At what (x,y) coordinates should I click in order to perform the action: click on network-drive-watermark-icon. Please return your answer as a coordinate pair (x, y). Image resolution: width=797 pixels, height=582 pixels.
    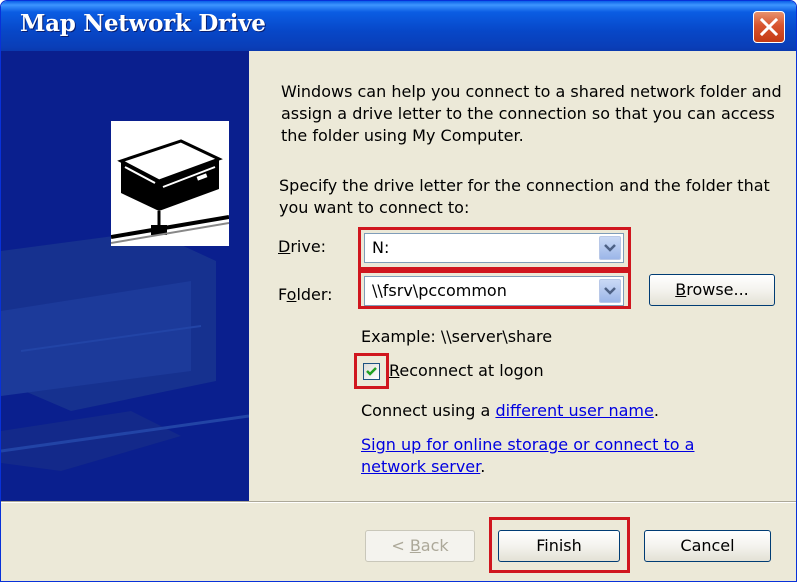
    Looking at the image, I should click on (125, 351).